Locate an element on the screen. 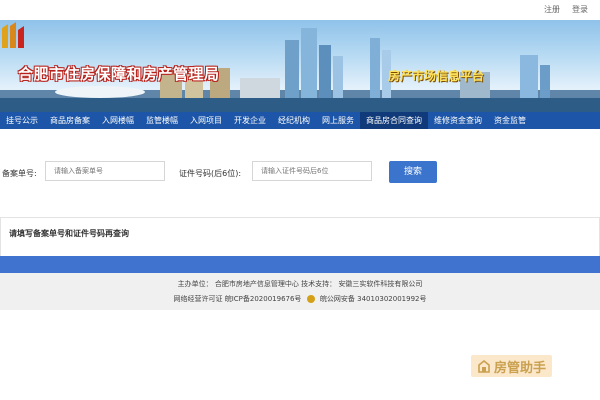  nav-item: 入网项目 is located at coordinates (206, 120).